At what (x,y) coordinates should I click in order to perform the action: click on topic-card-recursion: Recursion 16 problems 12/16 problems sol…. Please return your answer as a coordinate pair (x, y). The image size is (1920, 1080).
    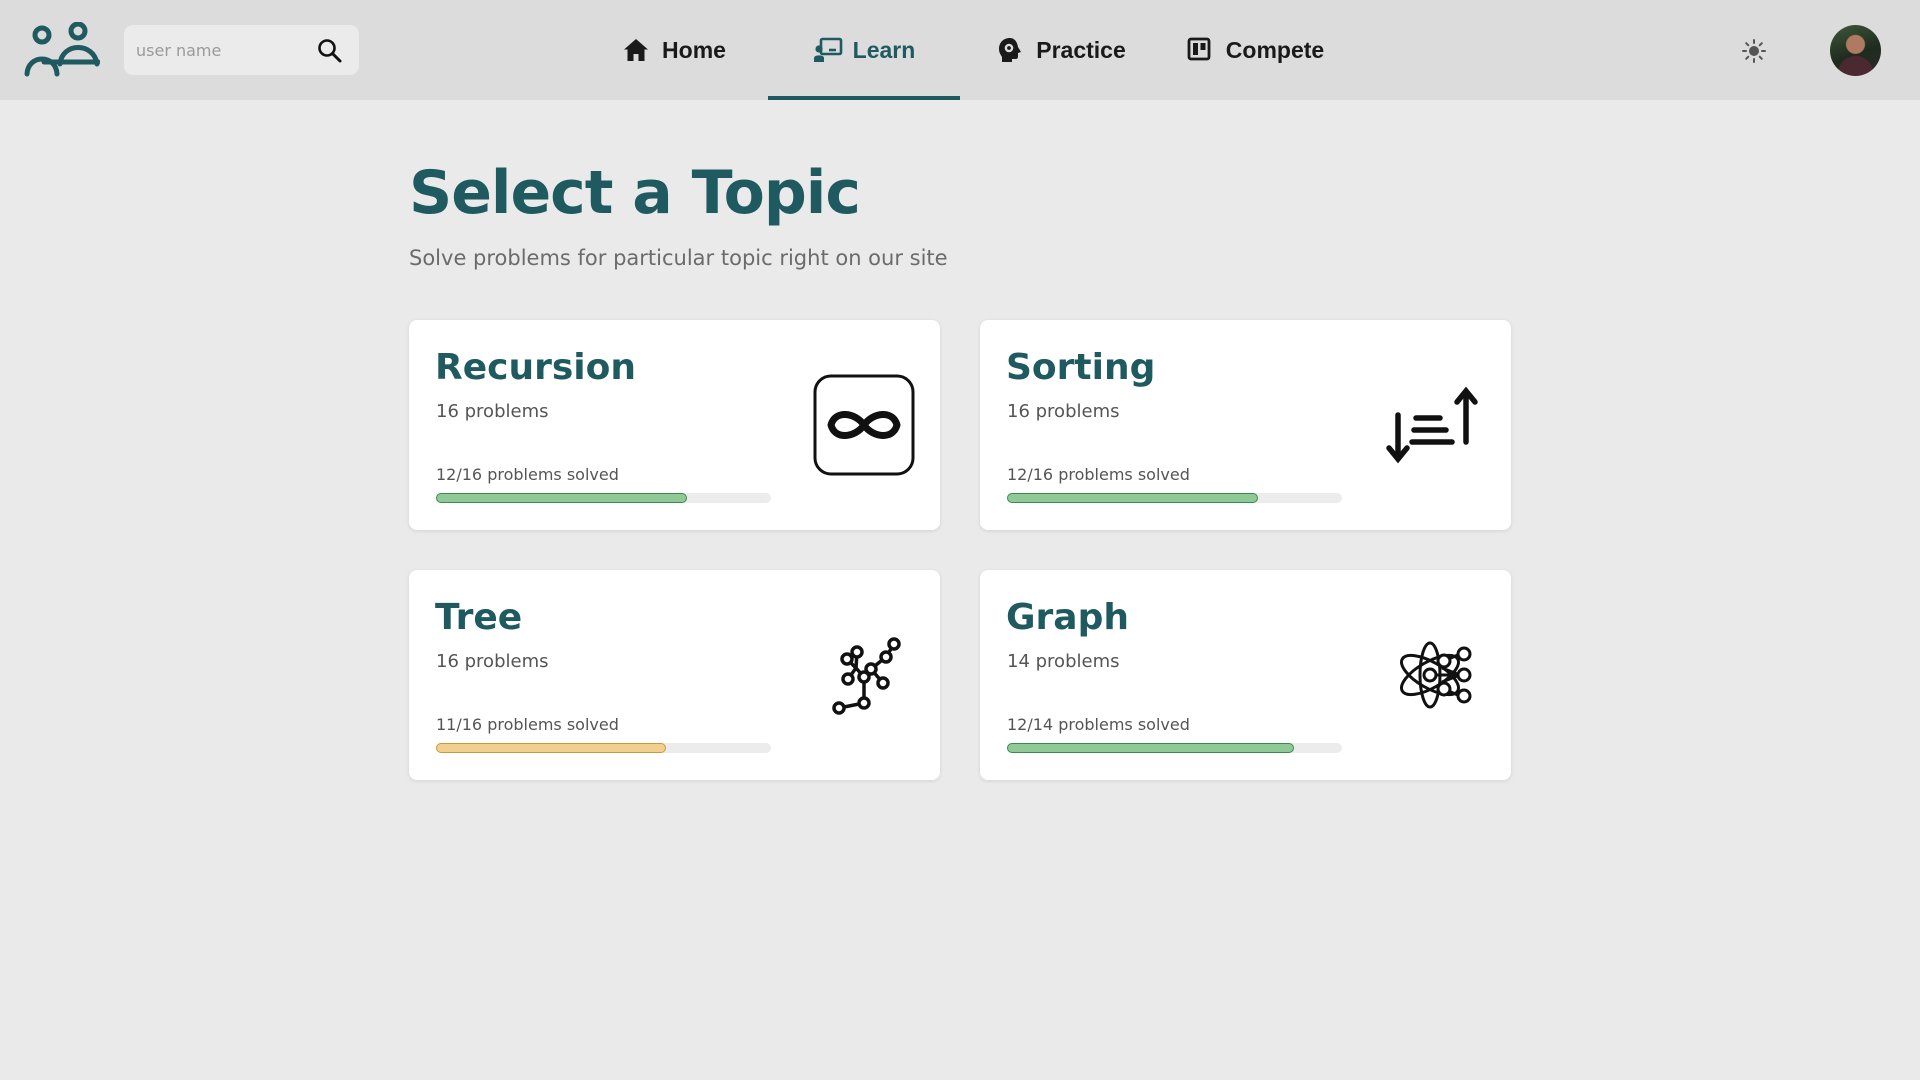
    Looking at the image, I should click on (674, 425).